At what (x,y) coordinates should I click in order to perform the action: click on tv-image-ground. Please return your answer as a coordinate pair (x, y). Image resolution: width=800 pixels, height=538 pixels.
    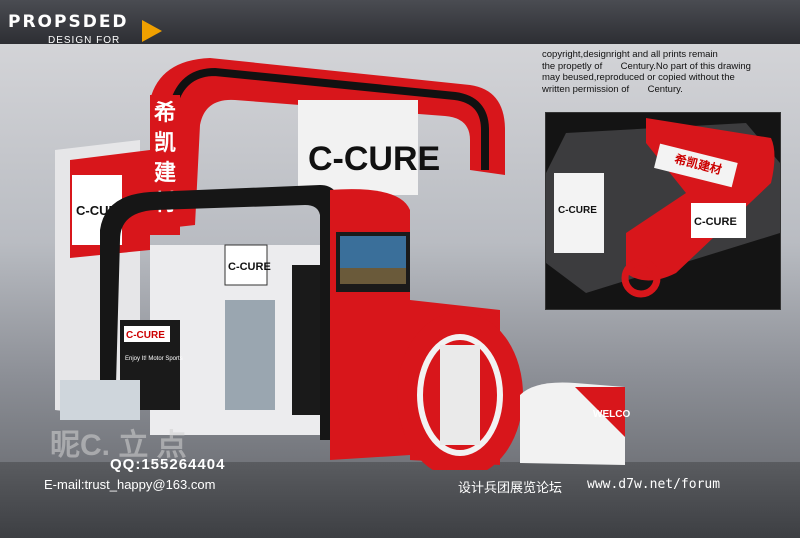
    Looking at the image, I should click on (373, 276).